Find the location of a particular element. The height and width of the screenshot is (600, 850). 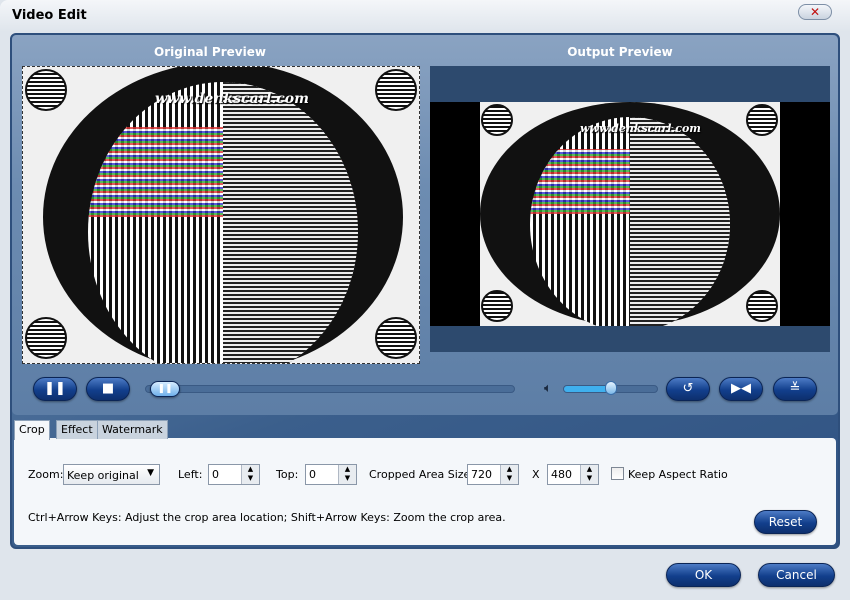

title-bar is located at coordinates (425, 16).